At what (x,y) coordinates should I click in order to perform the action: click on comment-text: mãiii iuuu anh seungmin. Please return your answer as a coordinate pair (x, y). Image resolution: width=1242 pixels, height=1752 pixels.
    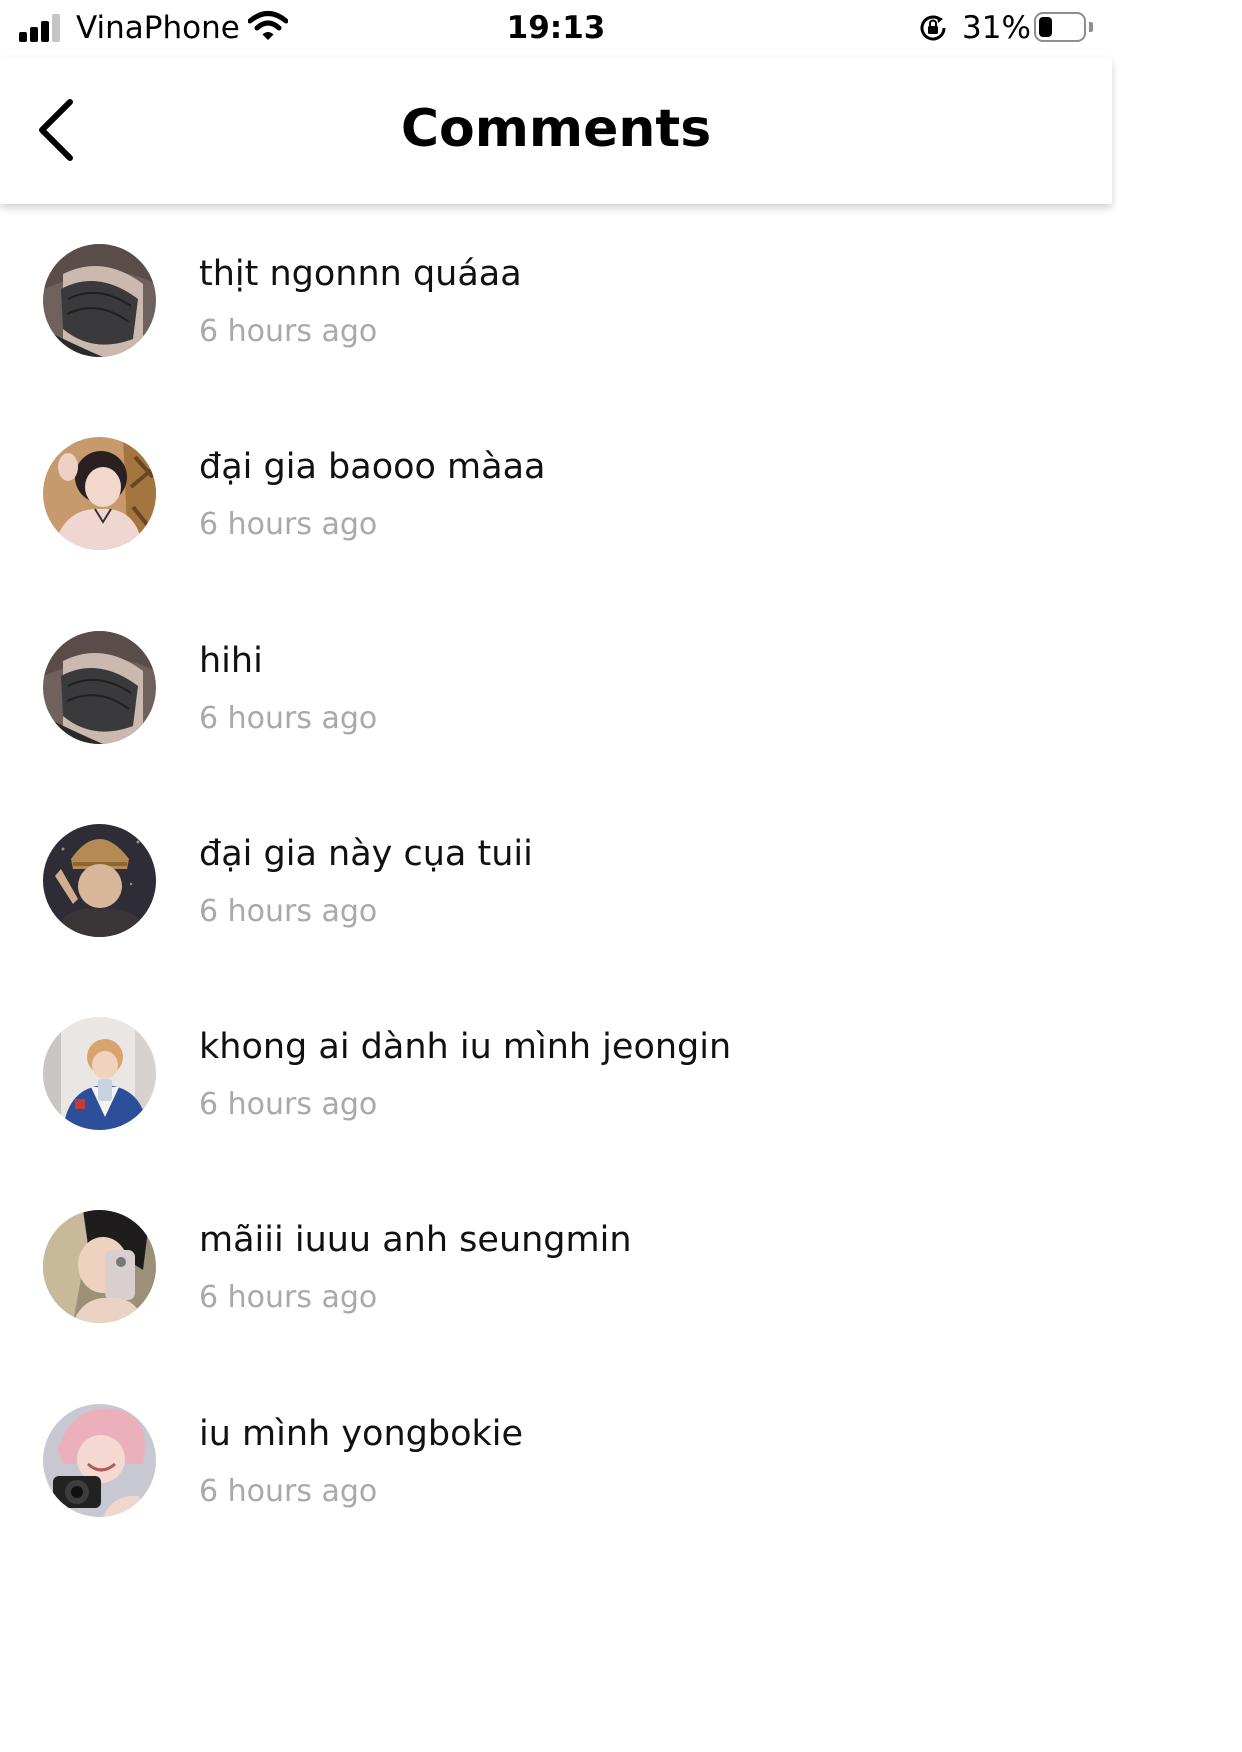
    Looking at the image, I should click on (415, 1240).